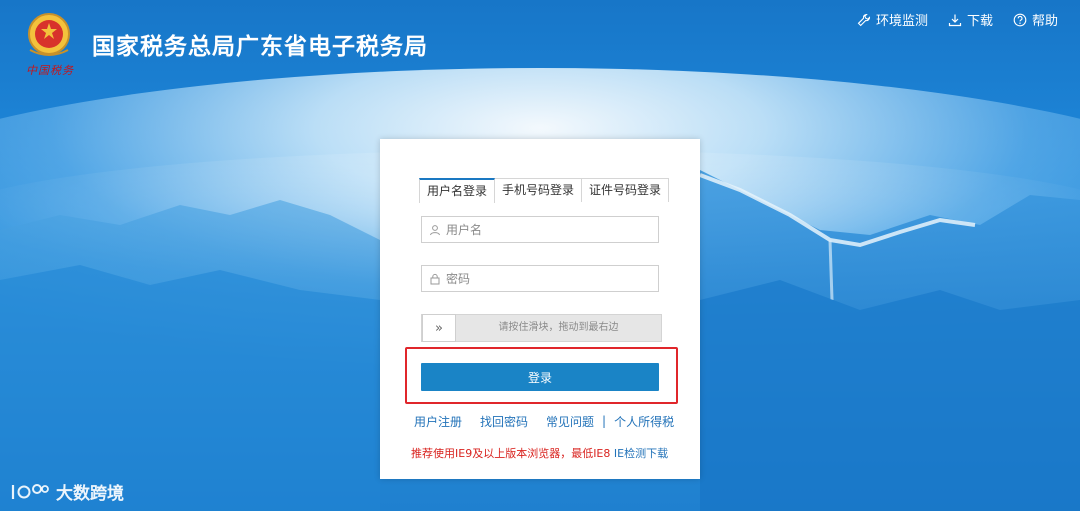  What do you see at coordinates (551, 278) in the screenshot?
I see `password-input` at bounding box center [551, 278].